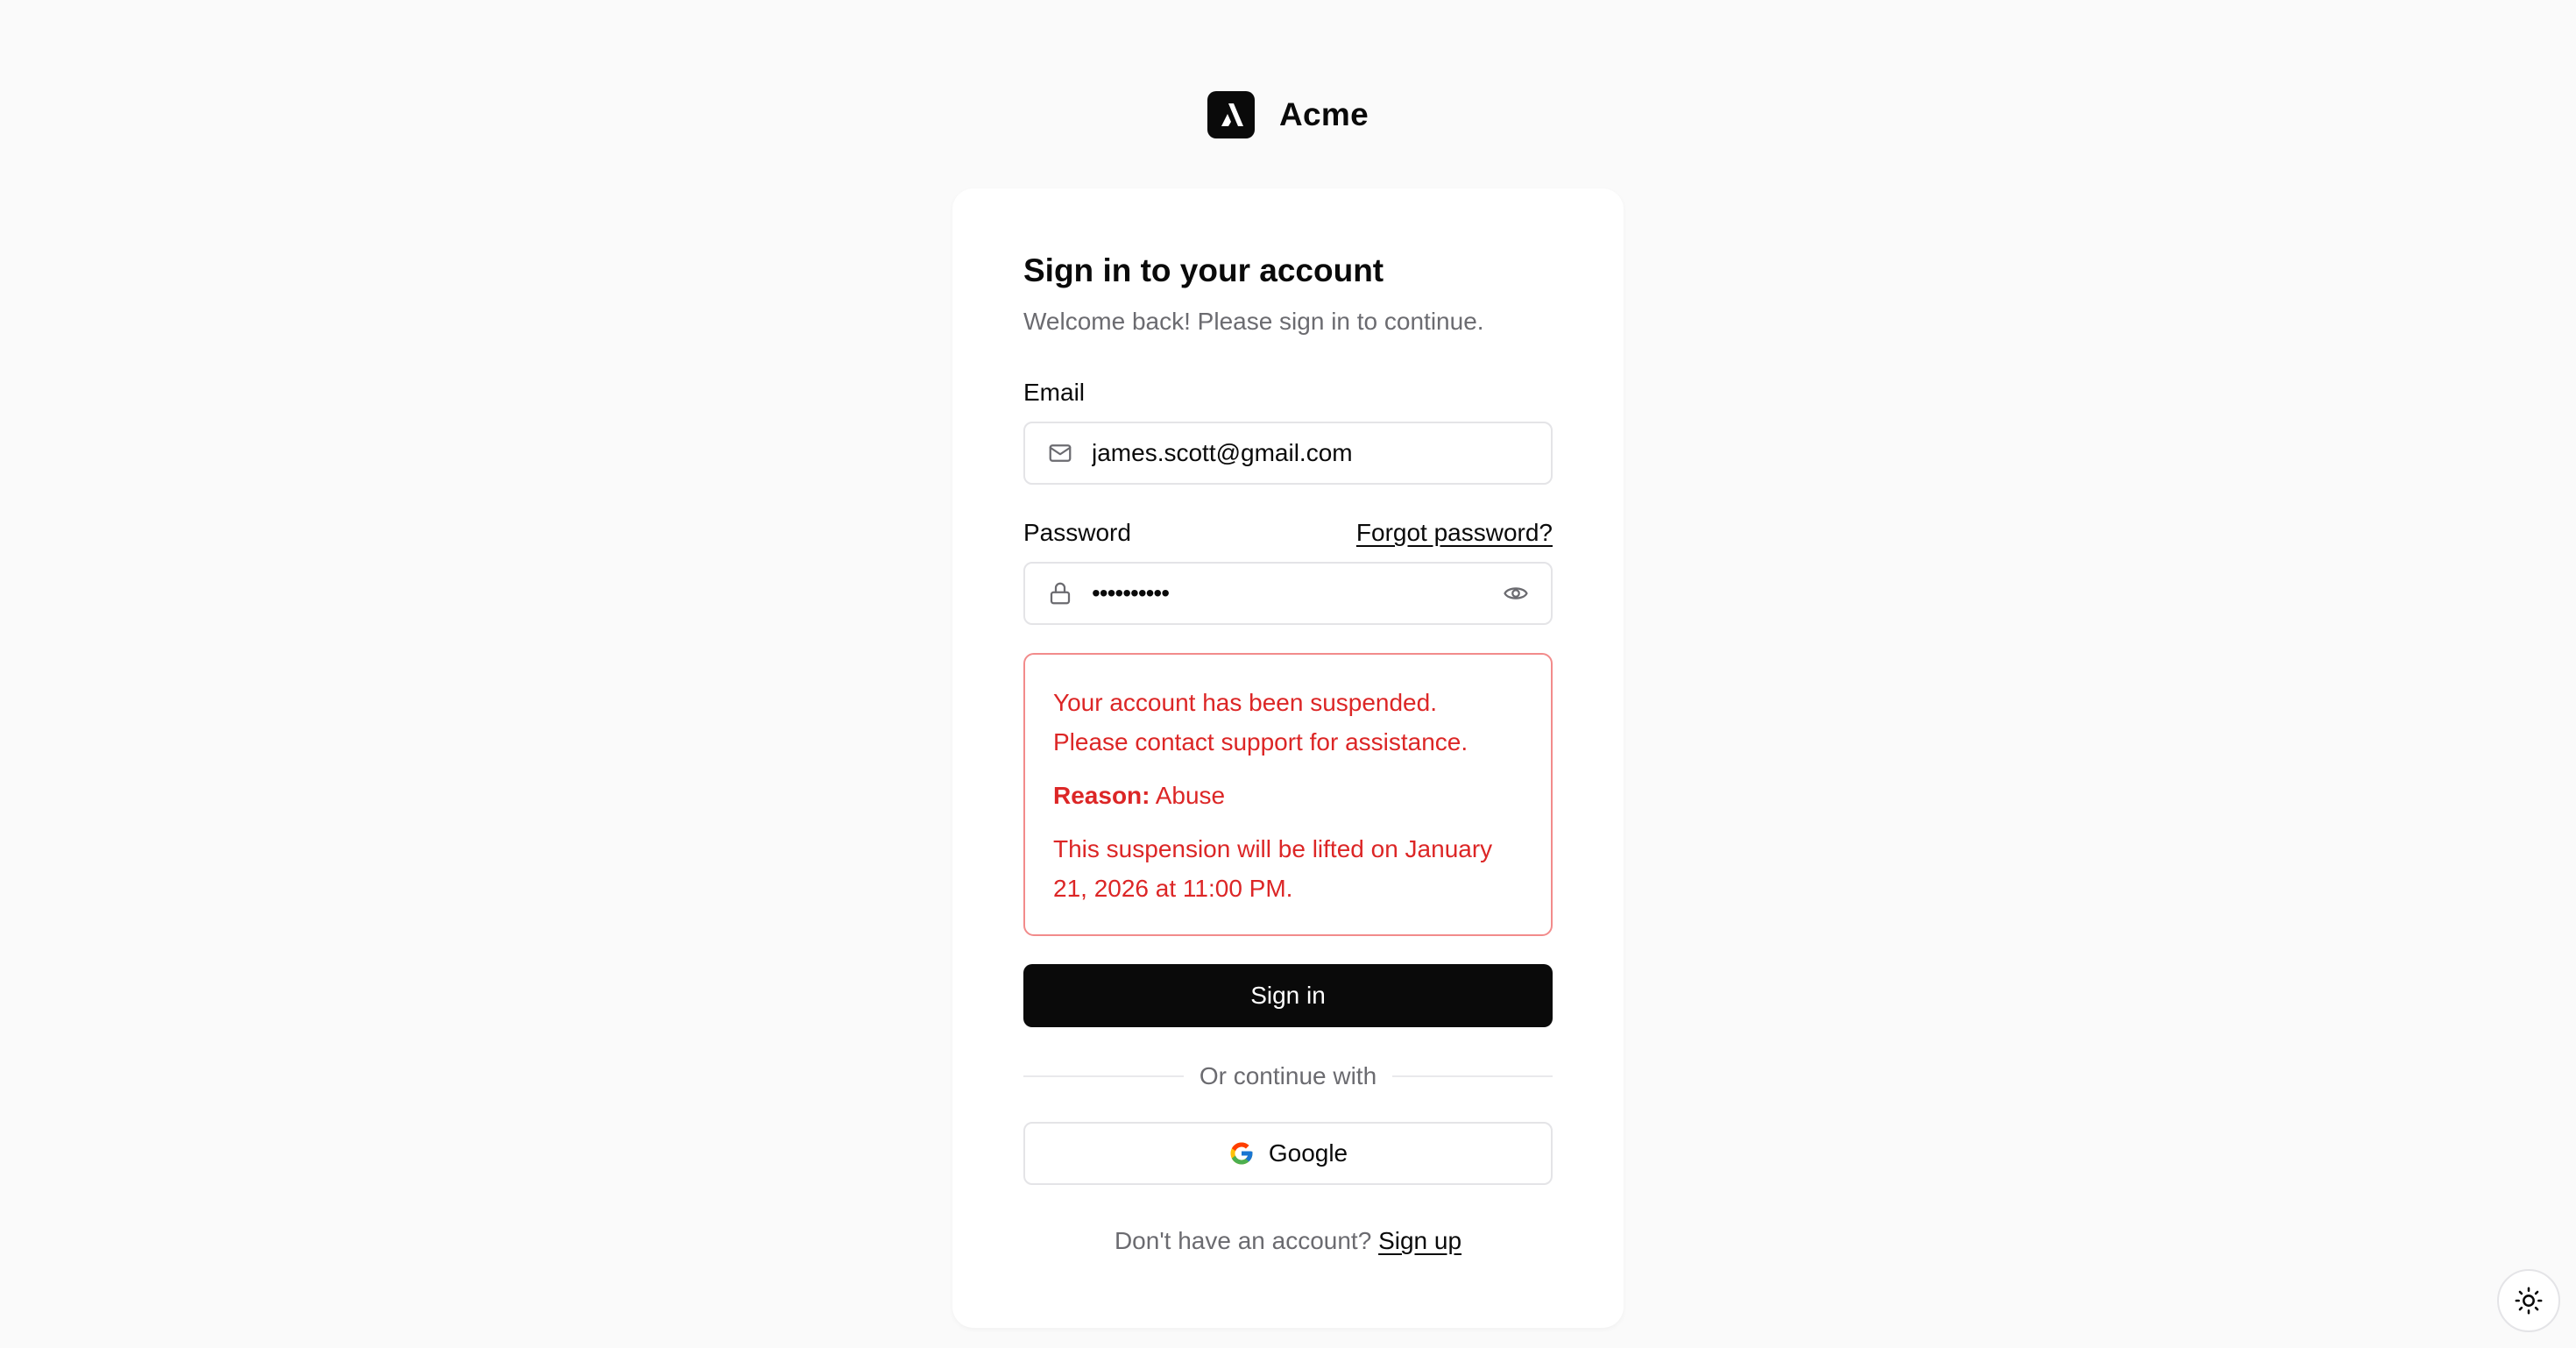  Describe the element at coordinates (1260, 742) in the screenshot. I see `support-message: Please contact support for assistance.` at that location.